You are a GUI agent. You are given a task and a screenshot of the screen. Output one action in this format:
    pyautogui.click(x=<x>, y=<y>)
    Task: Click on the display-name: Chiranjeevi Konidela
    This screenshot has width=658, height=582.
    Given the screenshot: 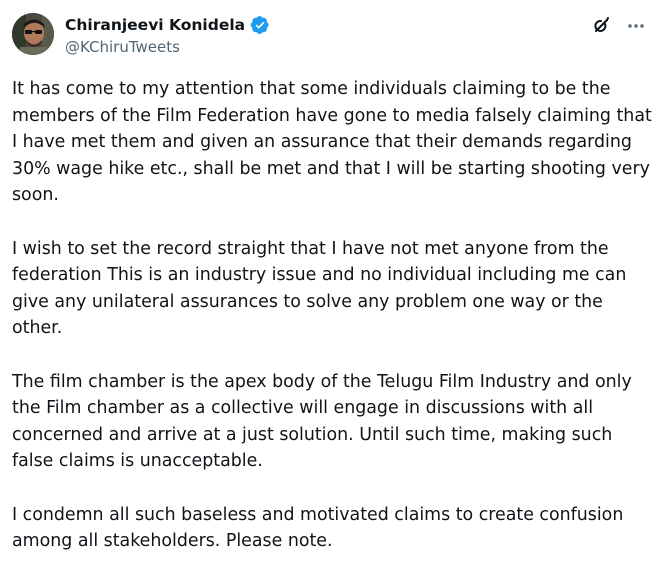 What is the action you would take?
    pyautogui.click(x=155, y=25)
    